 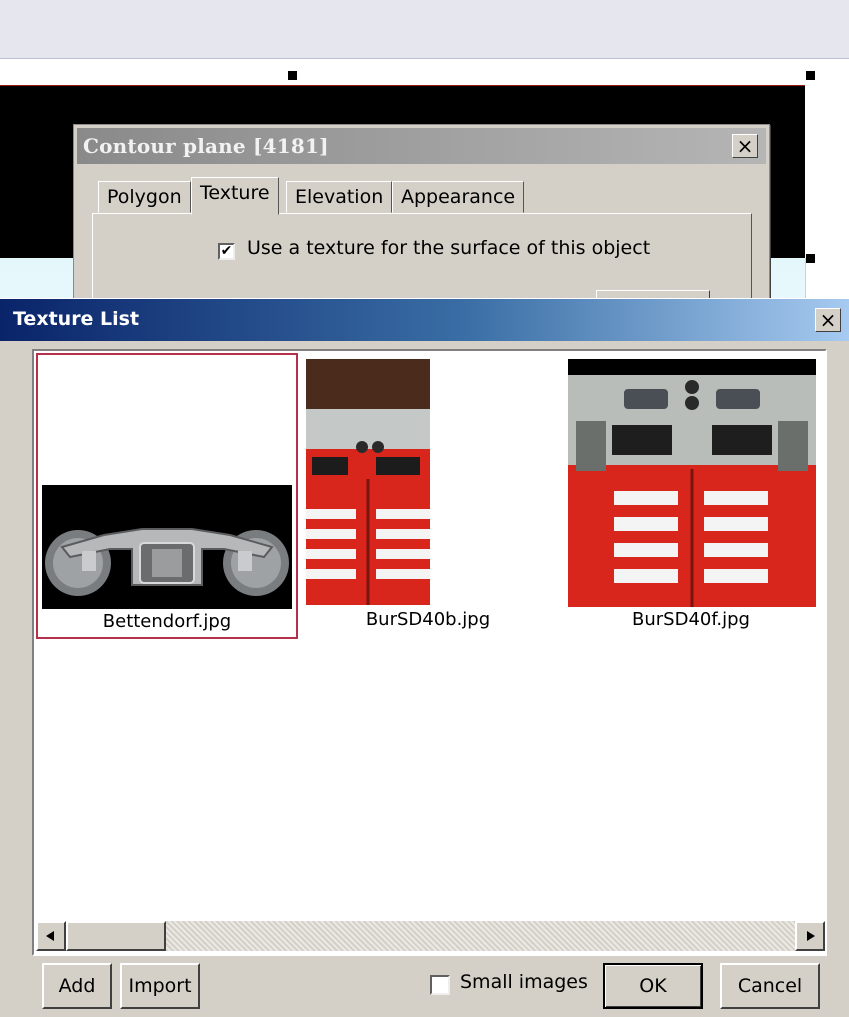 What do you see at coordinates (368, 482) in the screenshot?
I see `bursd40b-thumbnail` at bounding box center [368, 482].